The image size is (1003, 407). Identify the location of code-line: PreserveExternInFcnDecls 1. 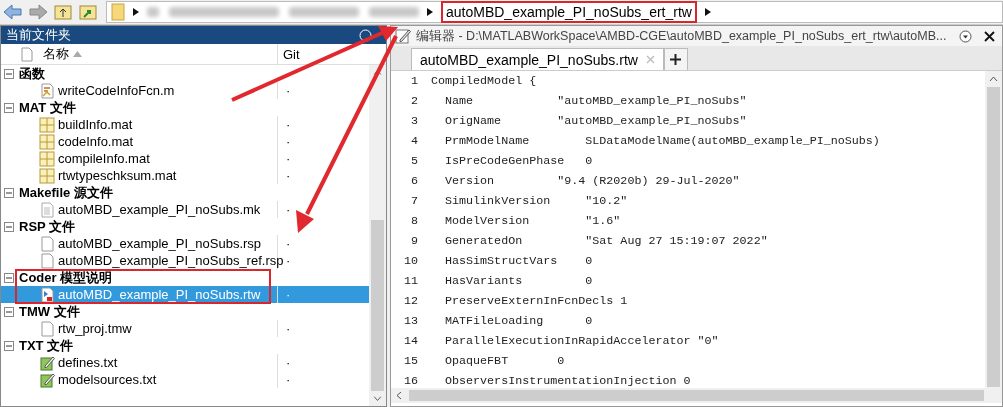
(536, 301).